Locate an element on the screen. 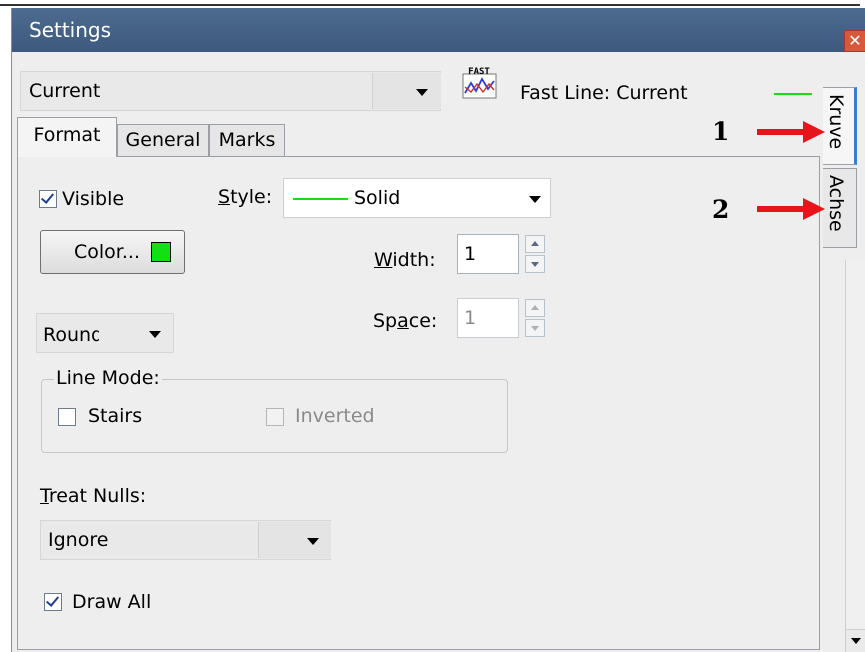 The image size is (865, 652). line-mode-group: Line Mode: Stairs Inverted is located at coordinates (274, 410).